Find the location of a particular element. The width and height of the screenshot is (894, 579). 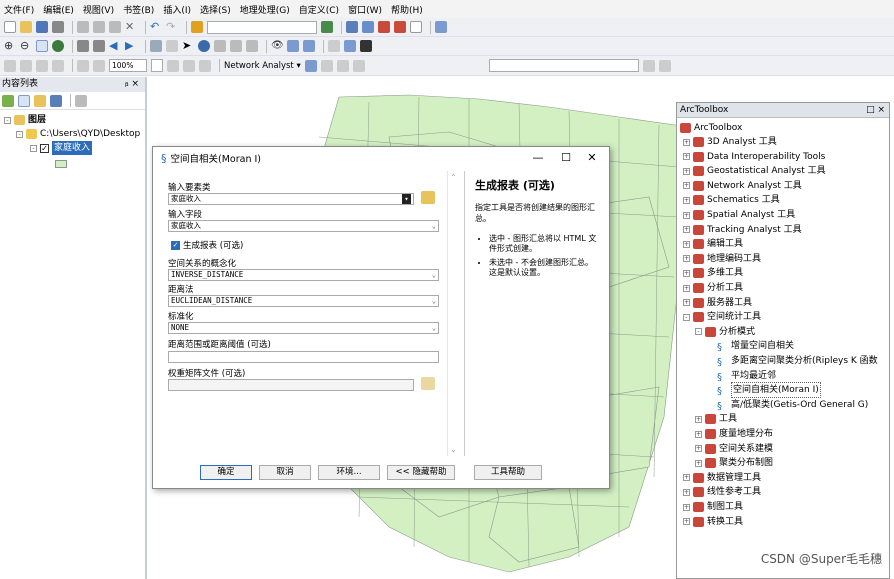

network-direction-icon is located at coordinates (358, 65).